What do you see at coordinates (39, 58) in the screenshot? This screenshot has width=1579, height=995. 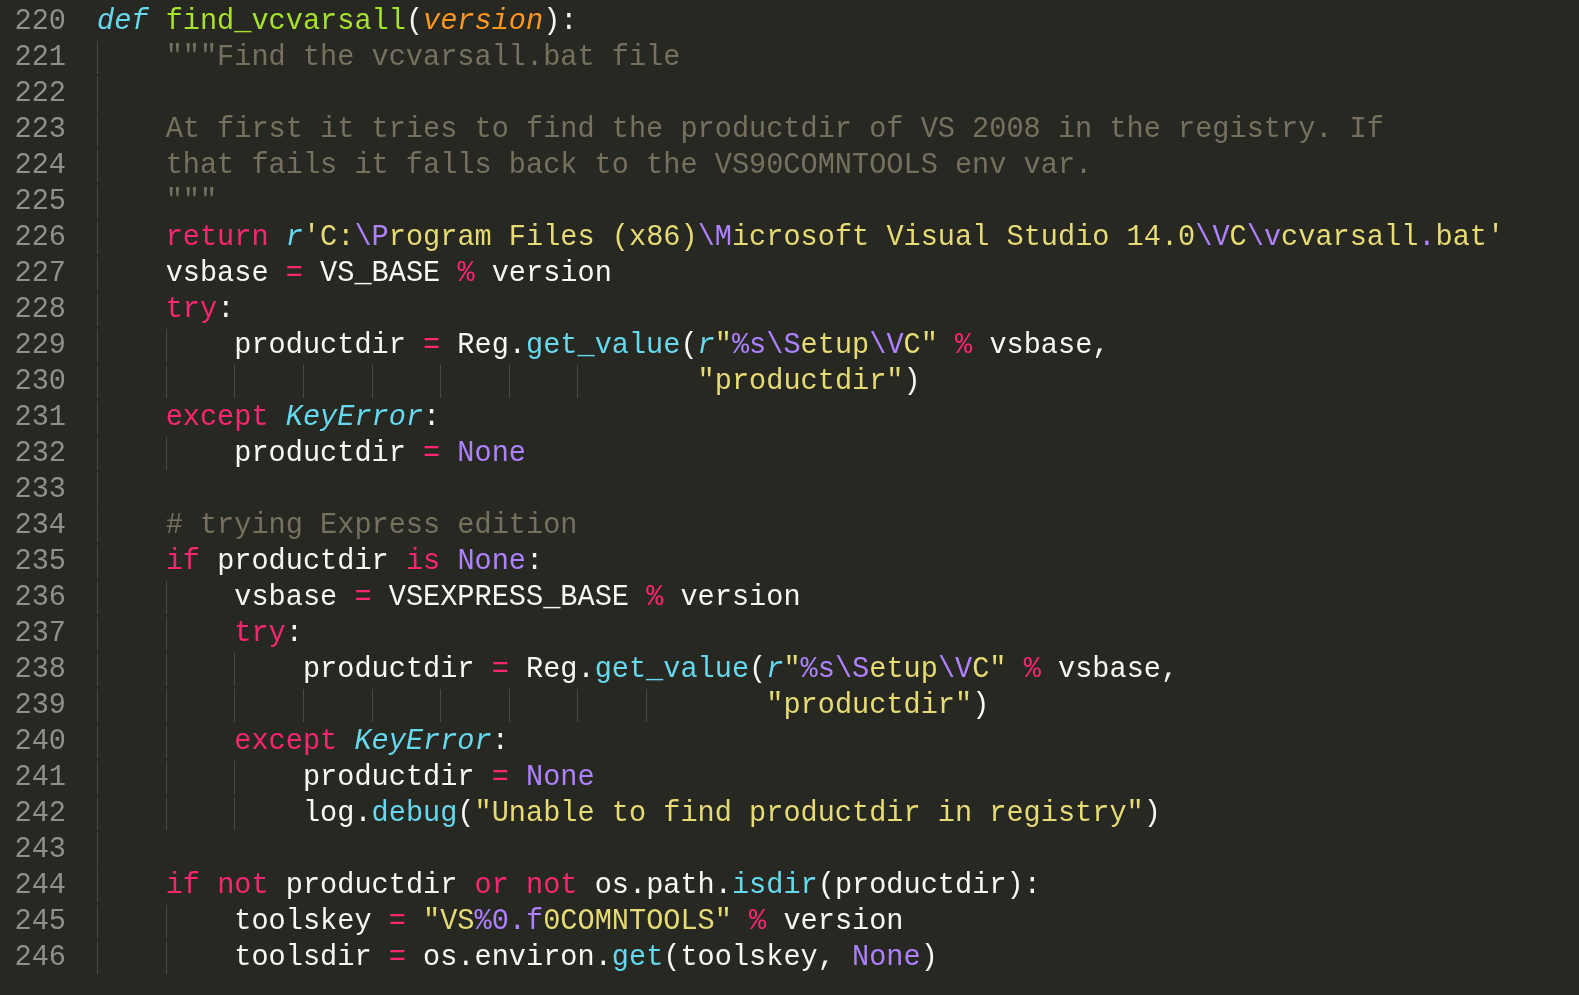 I see `line-number: 221` at bounding box center [39, 58].